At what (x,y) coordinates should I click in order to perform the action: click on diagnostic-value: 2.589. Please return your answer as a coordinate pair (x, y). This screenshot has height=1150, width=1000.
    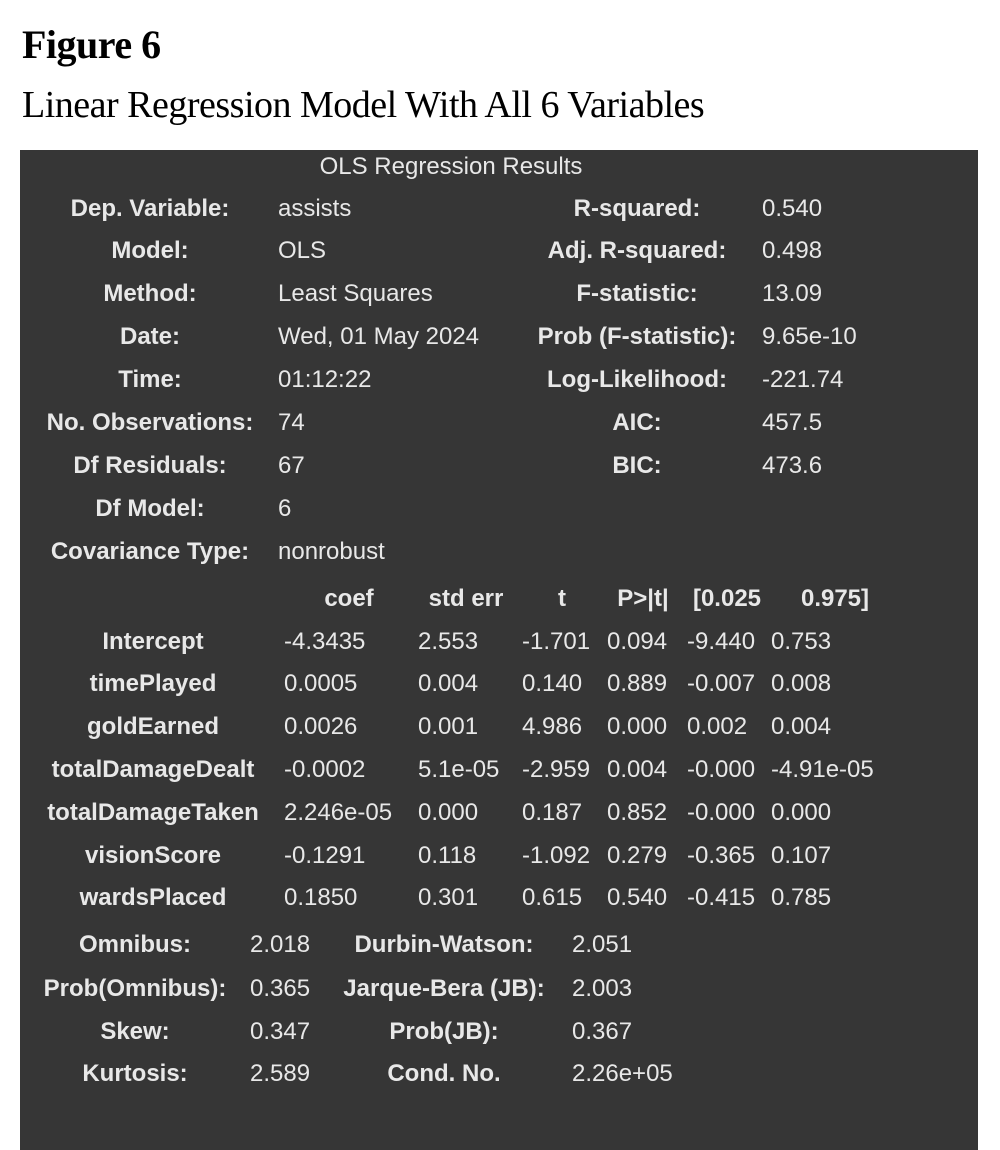
    Looking at the image, I should click on (280, 1073).